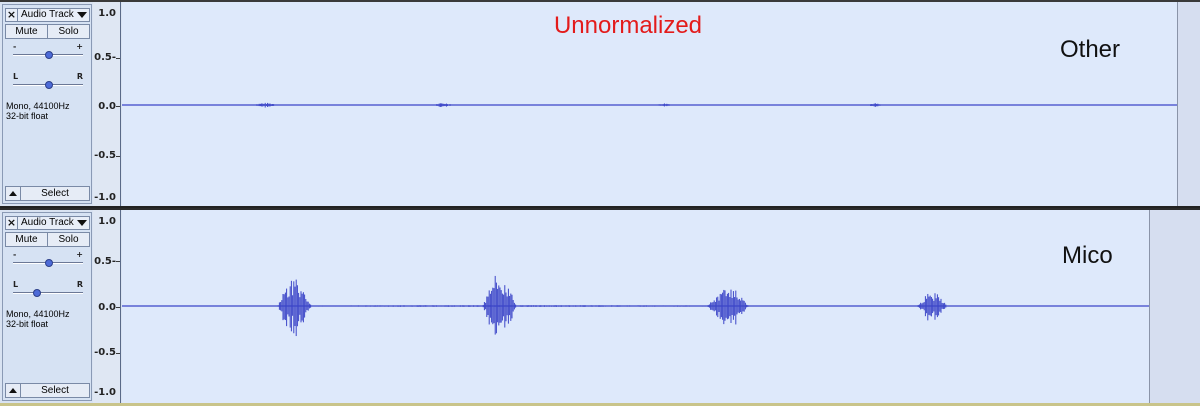 This screenshot has width=1200, height=406. Describe the element at coordinates (107, 221) in the screenshot. I see `ruler-tick: 1.0` at that location.